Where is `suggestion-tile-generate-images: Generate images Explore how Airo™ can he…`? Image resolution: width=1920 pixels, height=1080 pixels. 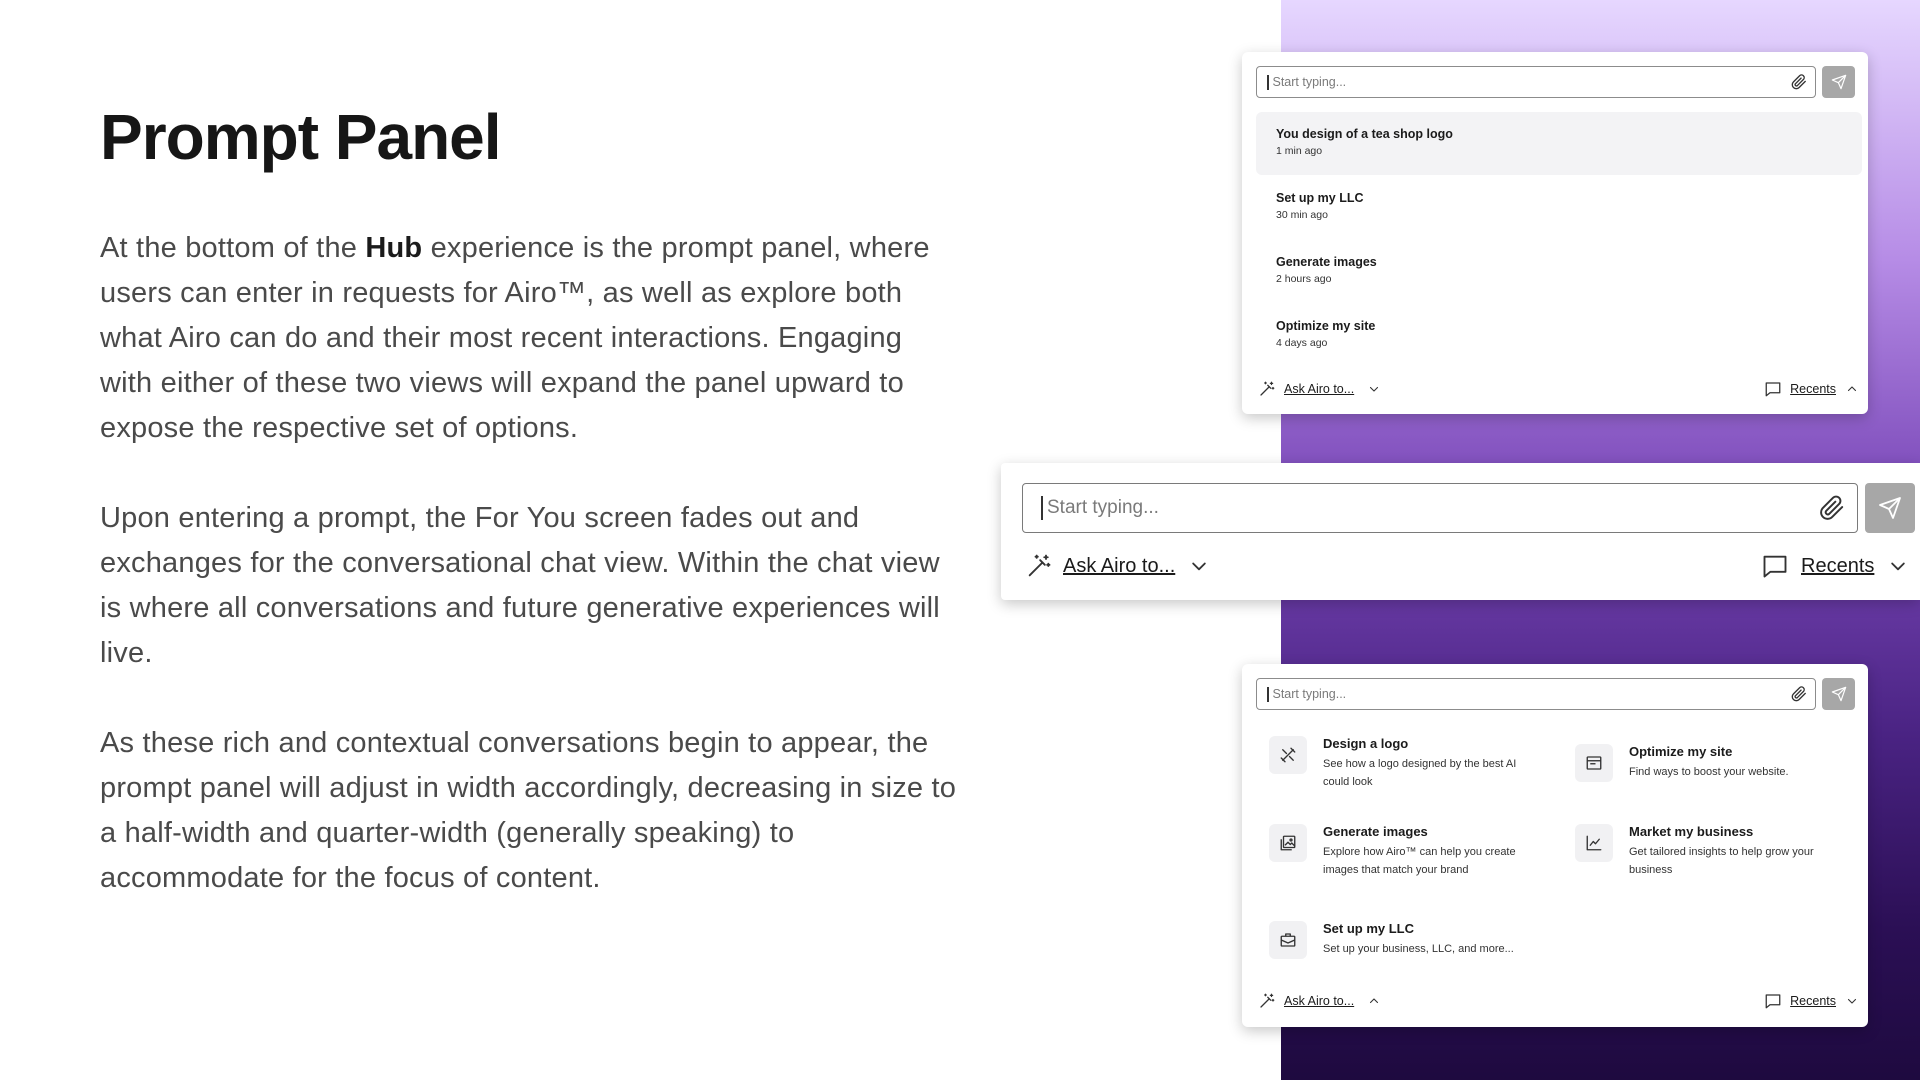 suggestion-tile-generate-images: Generate images Explore how Airo™ can he… is located at coordinates (1414, 851).